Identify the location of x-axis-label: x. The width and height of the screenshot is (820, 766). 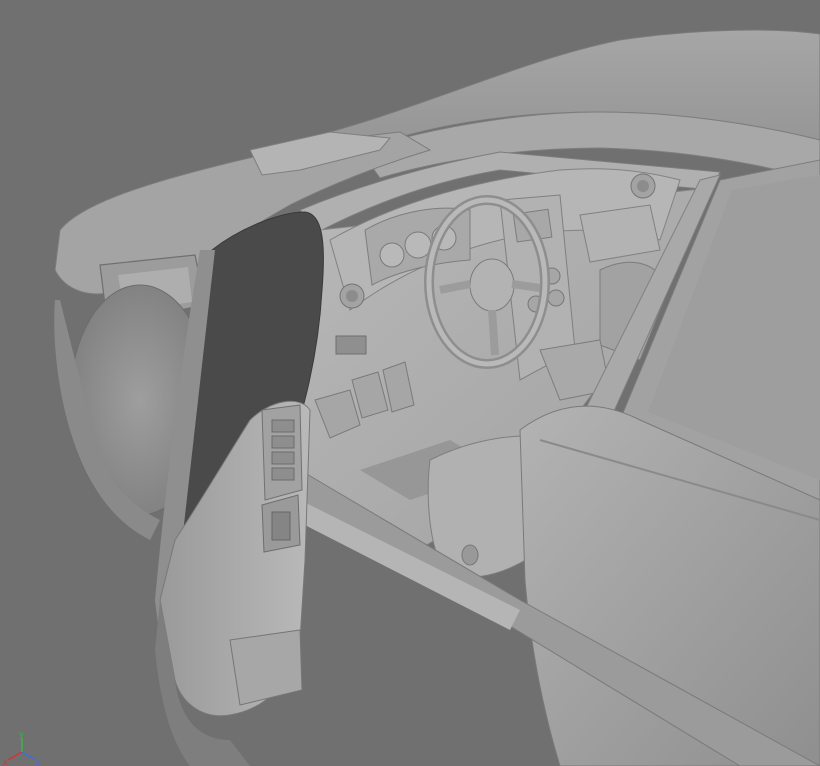
(5, 762).